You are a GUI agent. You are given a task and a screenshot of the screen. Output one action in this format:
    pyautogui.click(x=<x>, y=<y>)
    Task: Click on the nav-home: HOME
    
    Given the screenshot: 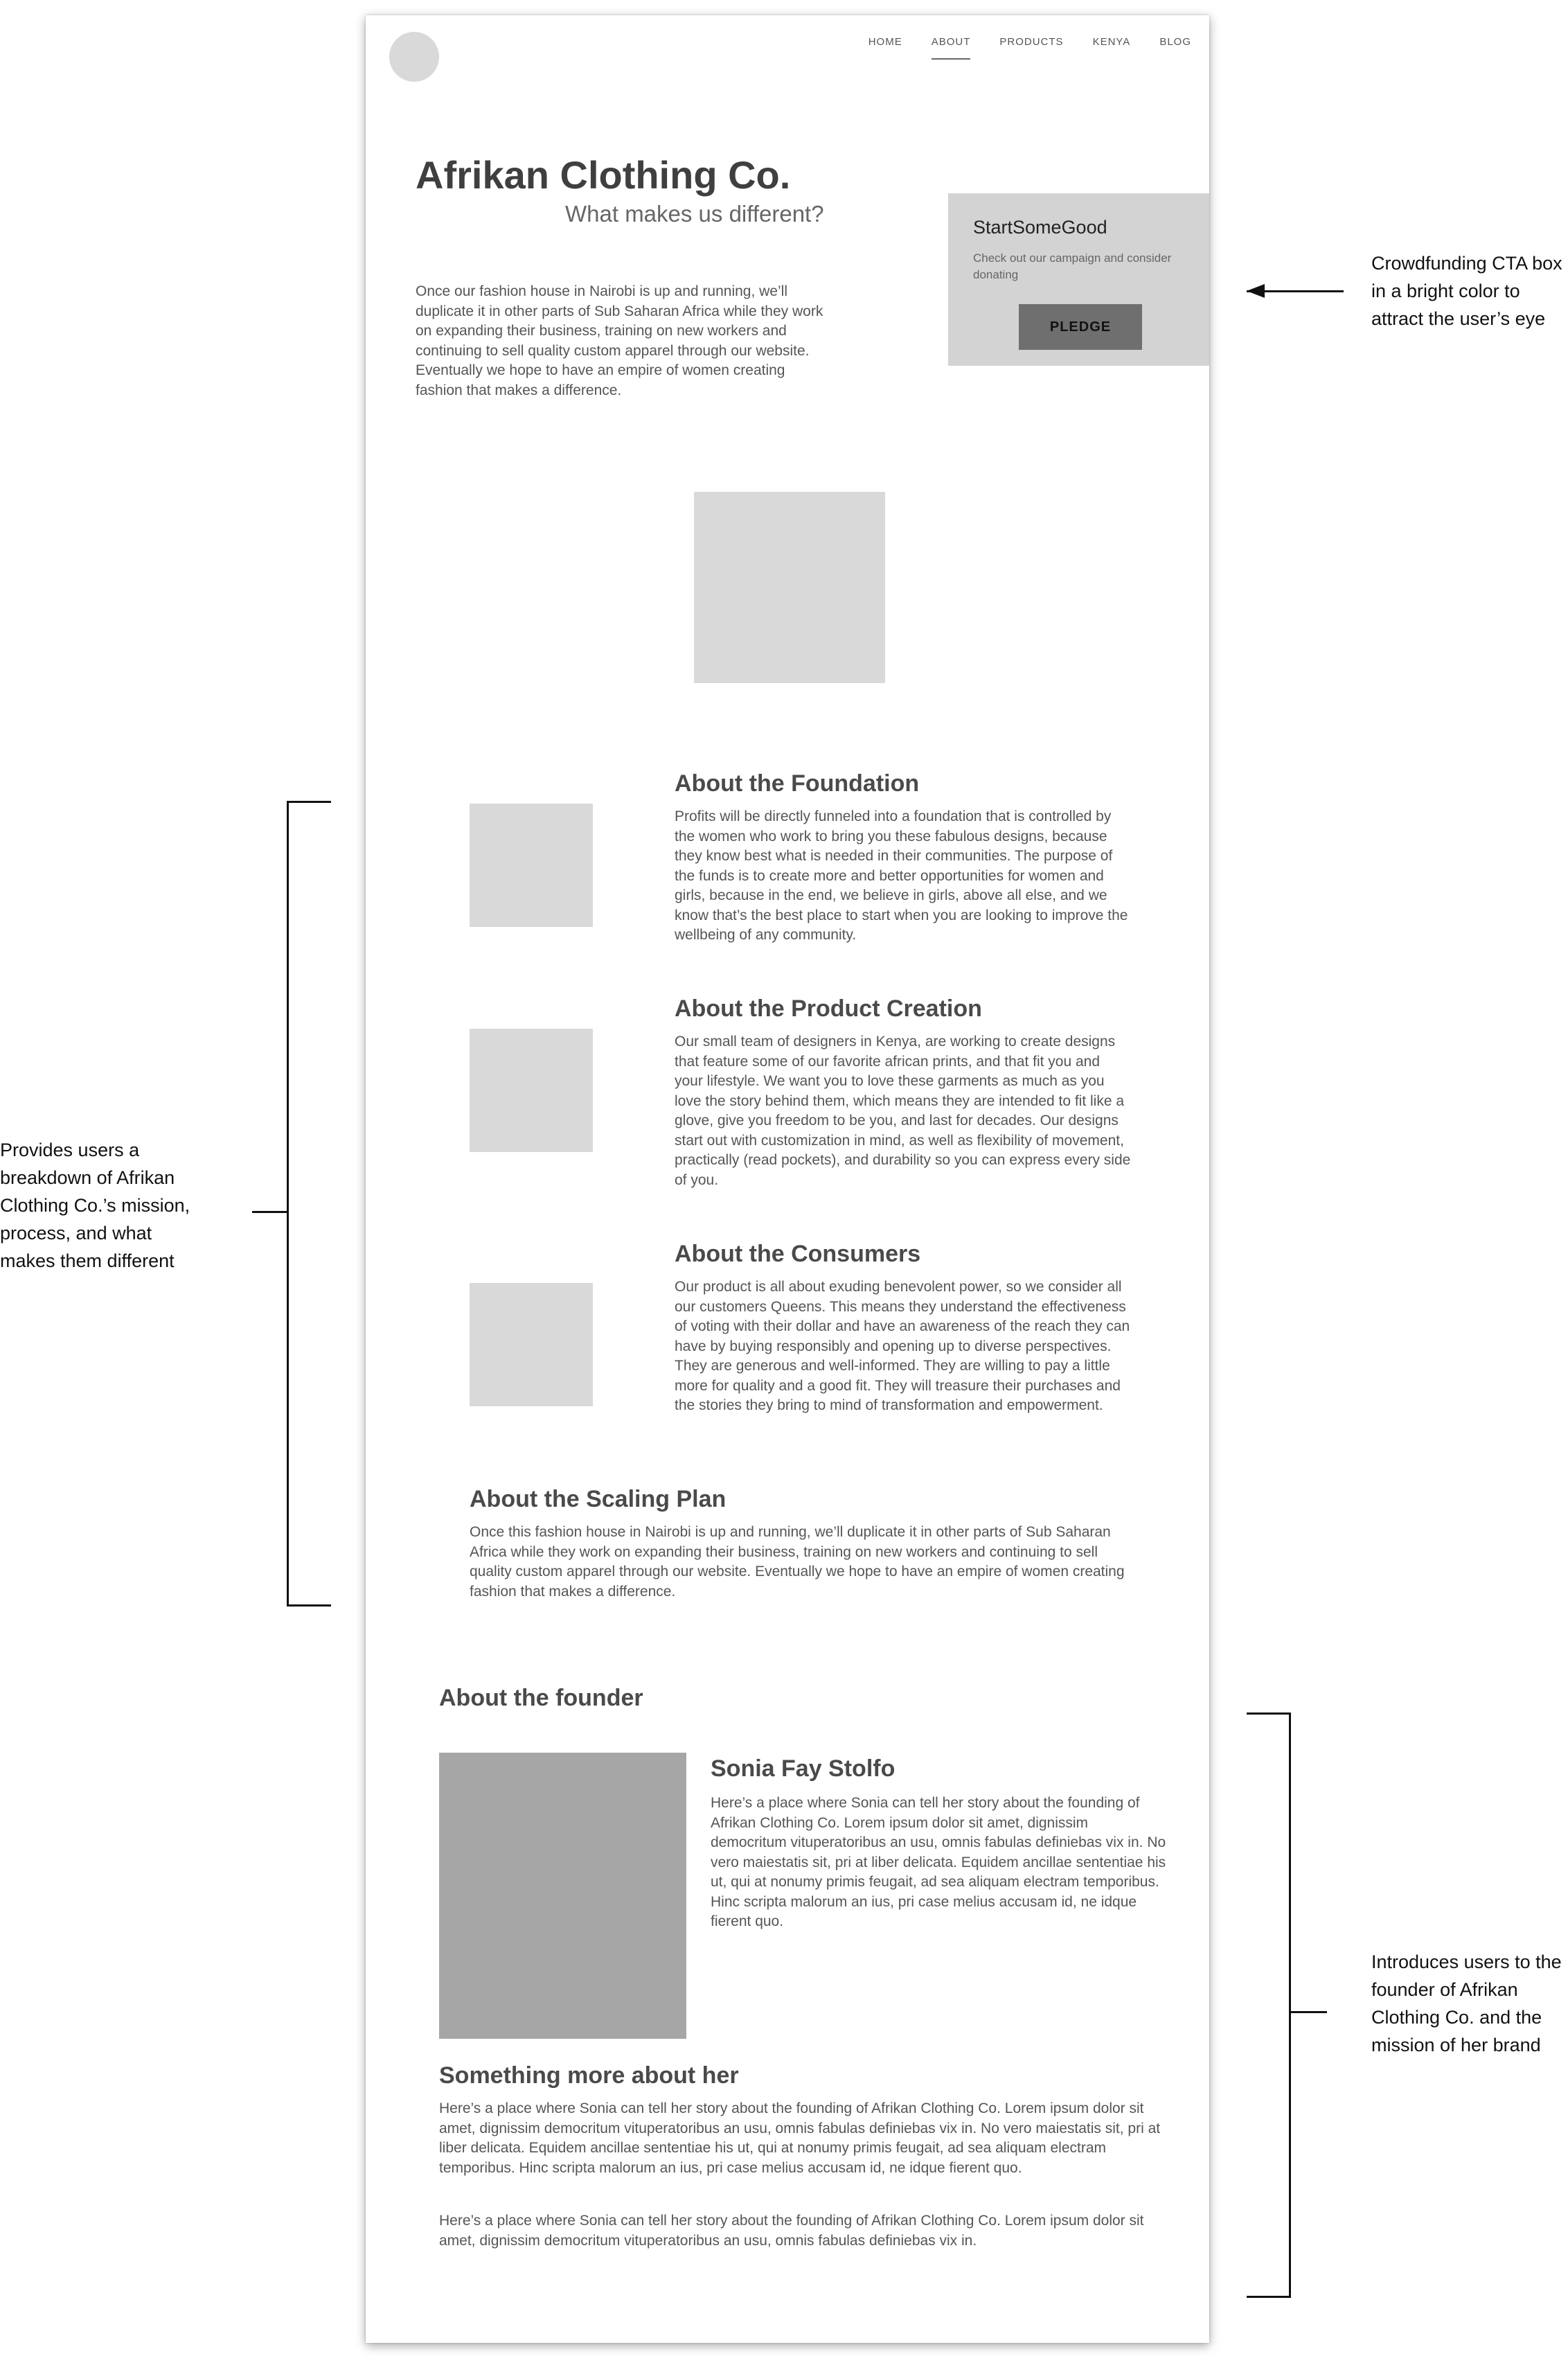 What is the action you would take?
    pyautogui.click(x=885, y=48)
    